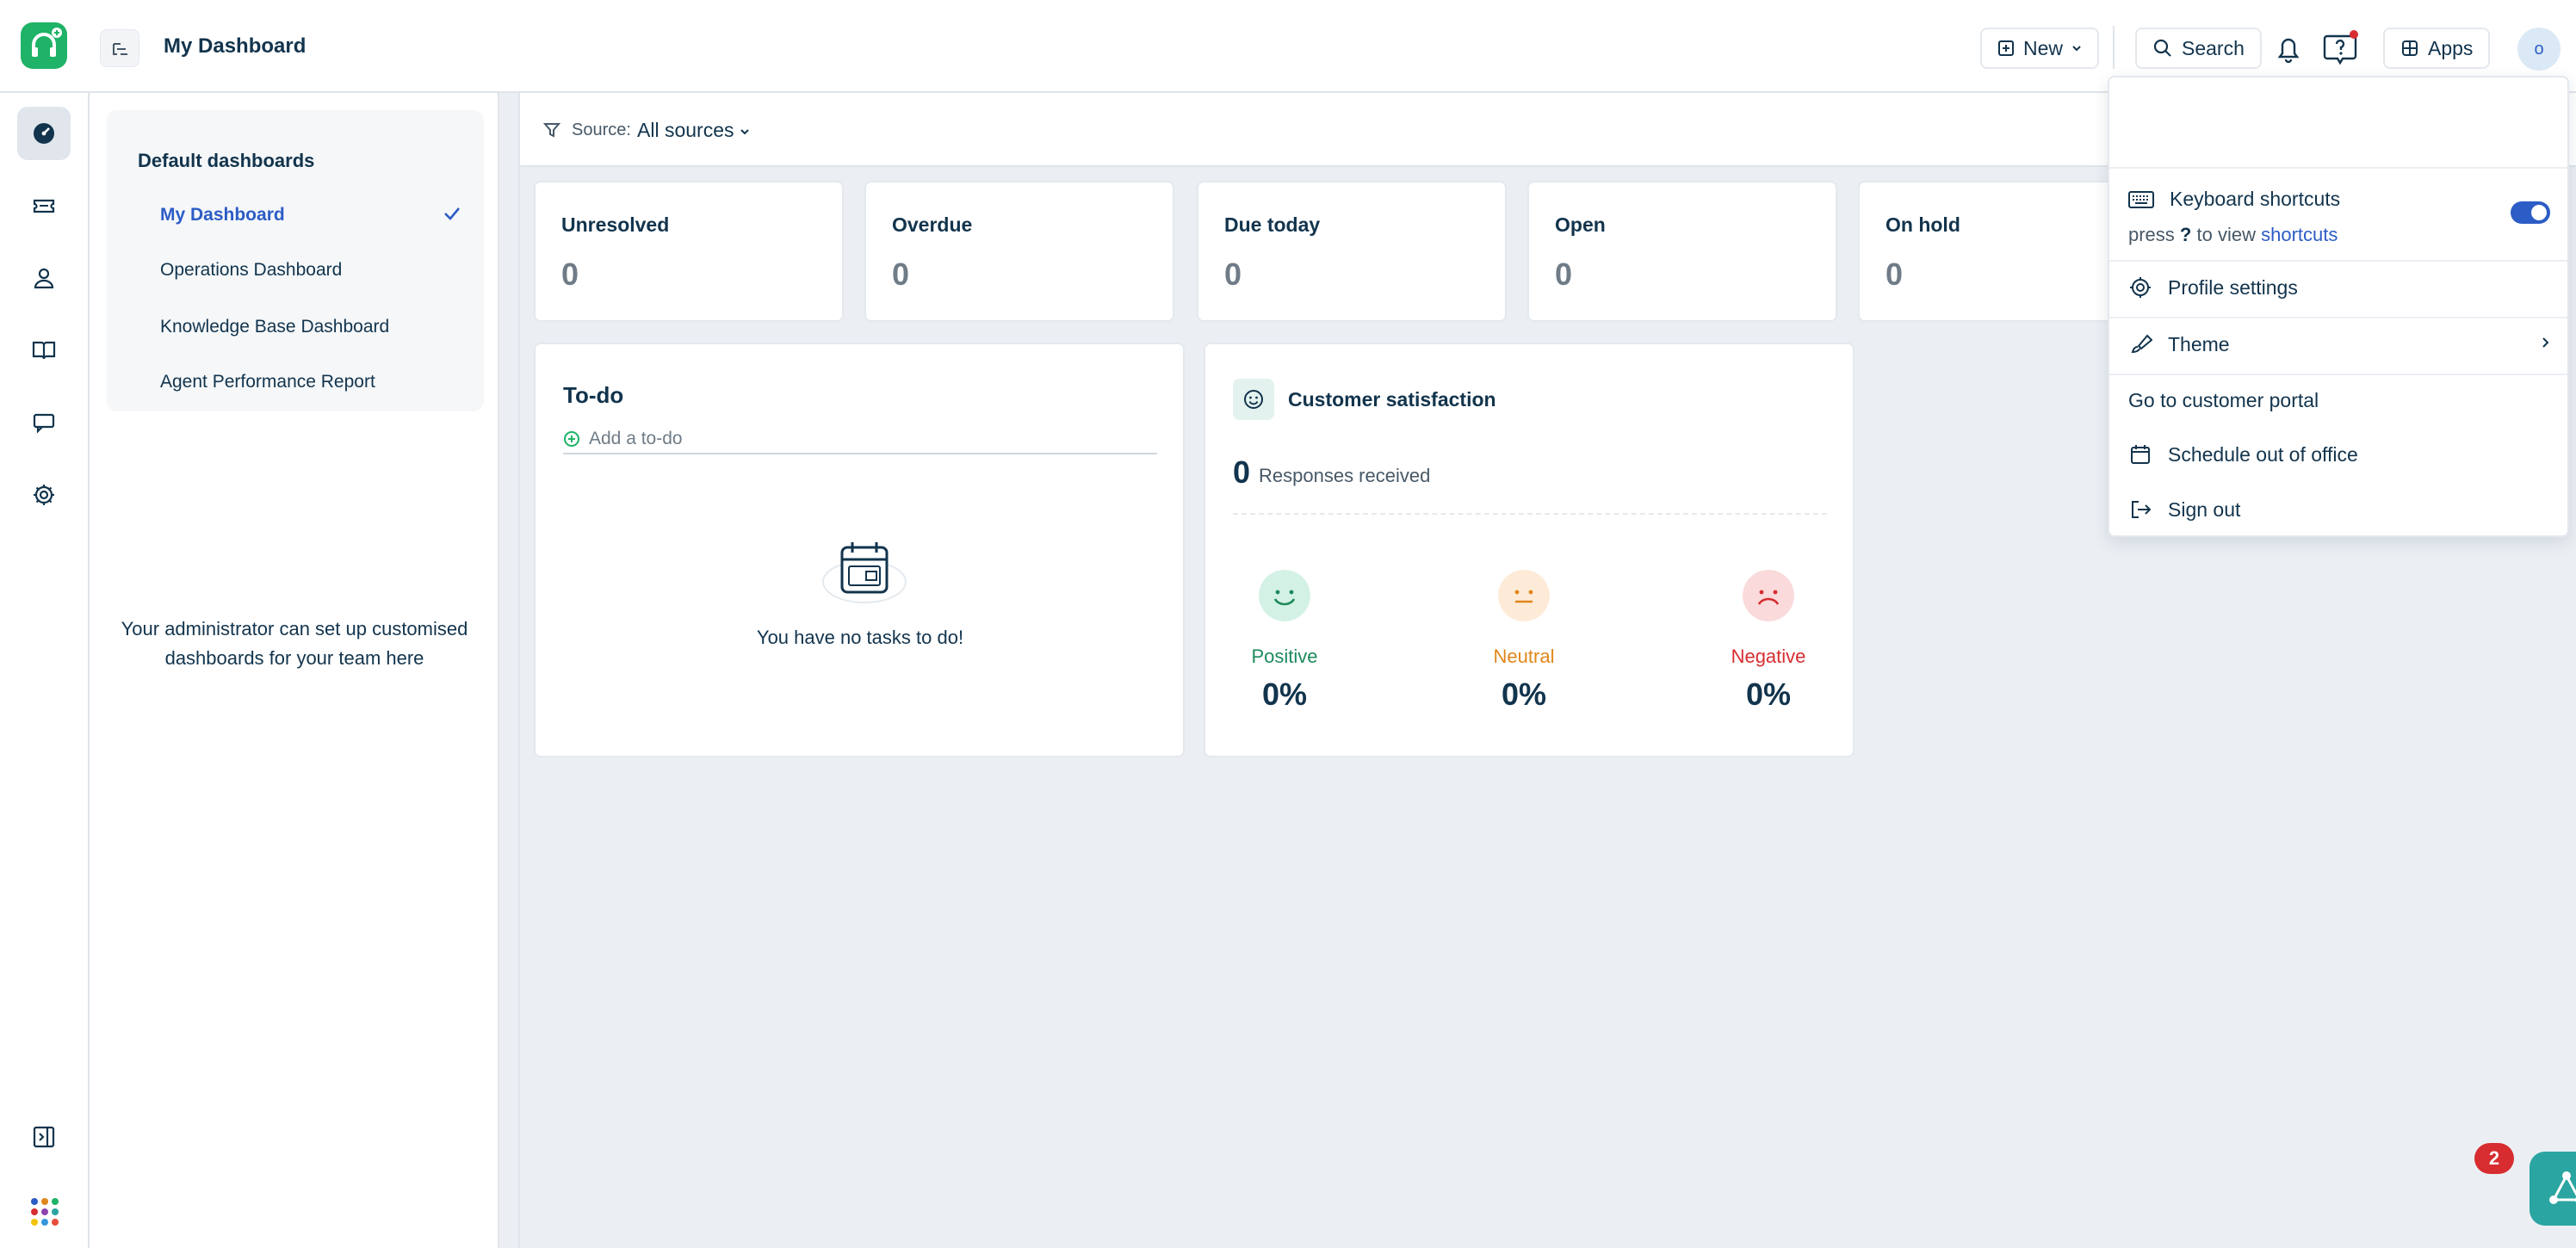 This screenshot has height=1248, width=2576. What do you see at coordinates (1524, 694) in the screenshot?
I see `csat-neutral-pct: 0%` at bounding box center [1524, 694].